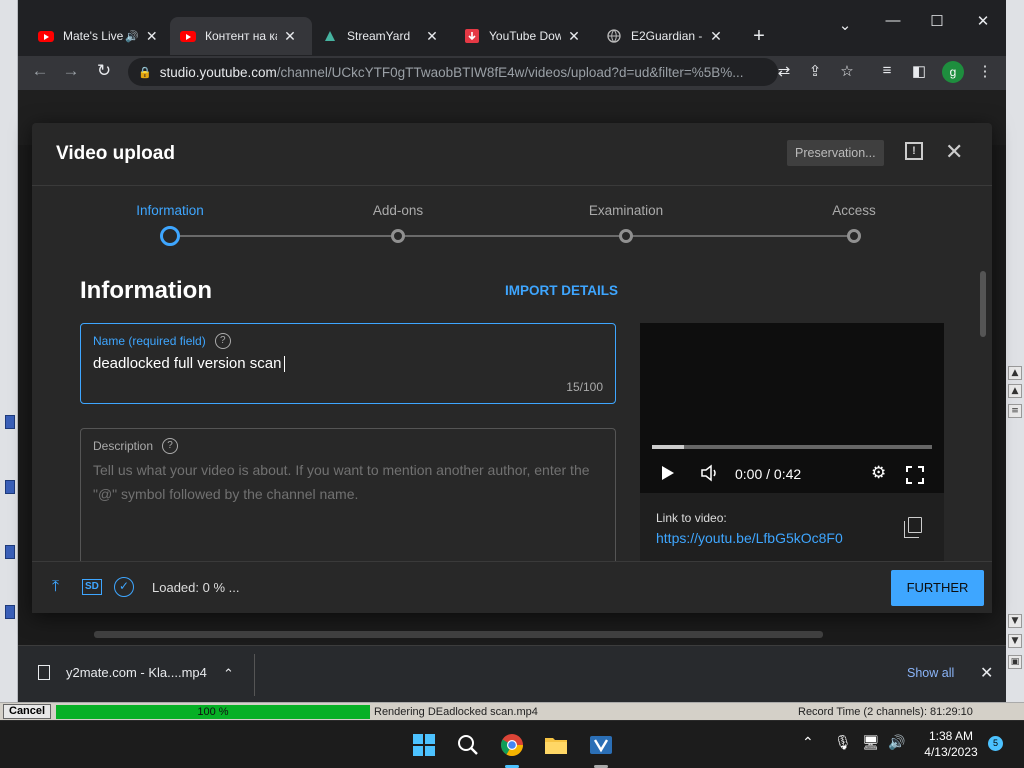  Describe the element at coordinates (896, 742) in the screenshot. I see `volume-tray-icon: 🔊` at that location.